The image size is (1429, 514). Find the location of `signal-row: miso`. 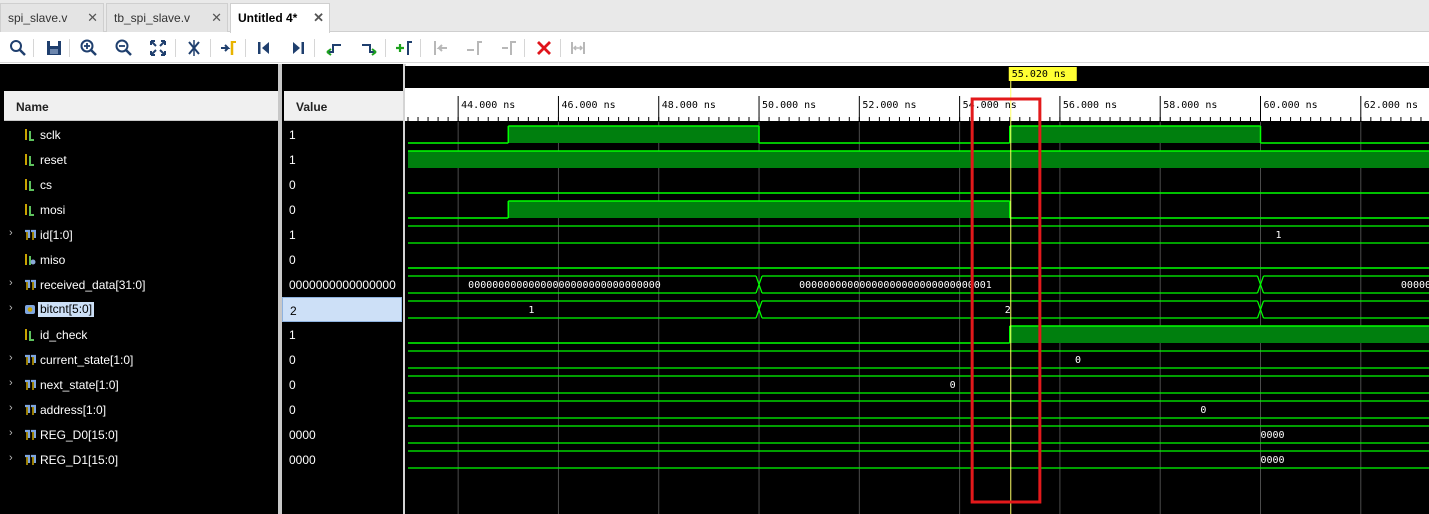

signal-row: miso is located at coordinates (139, 259).